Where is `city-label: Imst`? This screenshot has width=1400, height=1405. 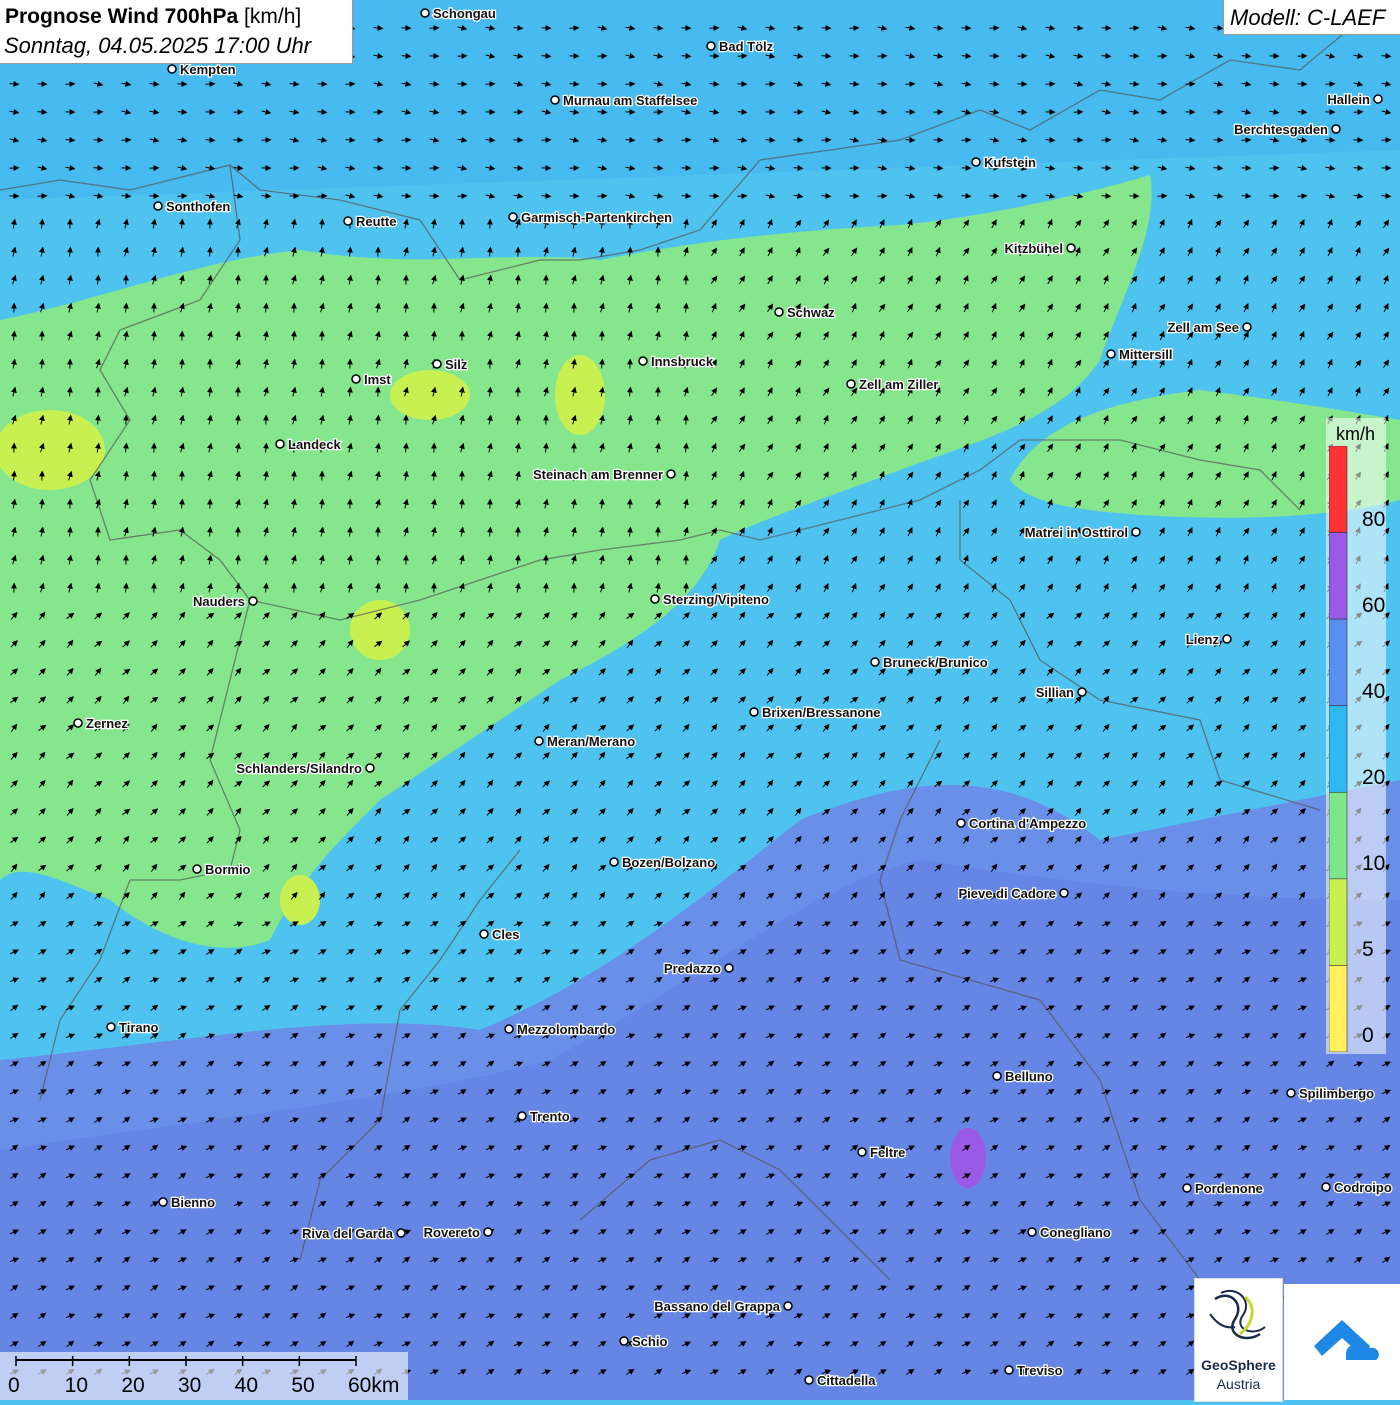
city-label: Imst is located at coordinates (377, 379).